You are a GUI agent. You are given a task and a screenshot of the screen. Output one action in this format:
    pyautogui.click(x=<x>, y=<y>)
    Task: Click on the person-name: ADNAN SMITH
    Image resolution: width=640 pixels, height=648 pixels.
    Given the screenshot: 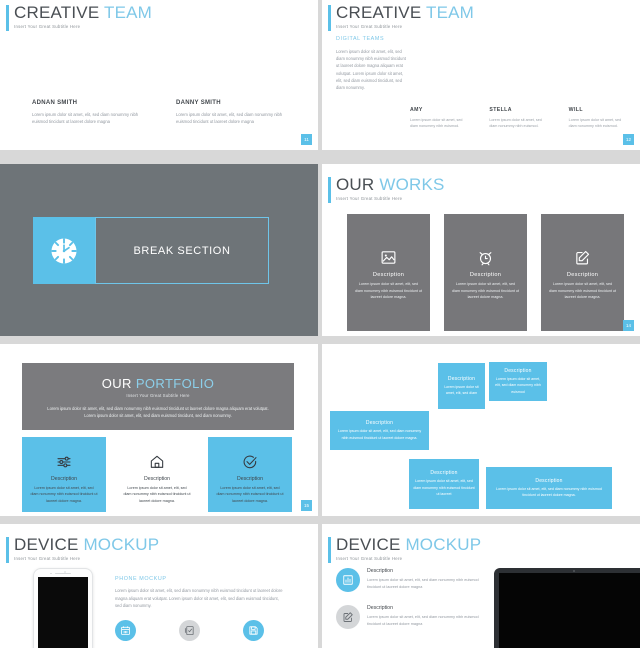 What is the action you would take?
    pyautogui.click(x=55, y=103)
    